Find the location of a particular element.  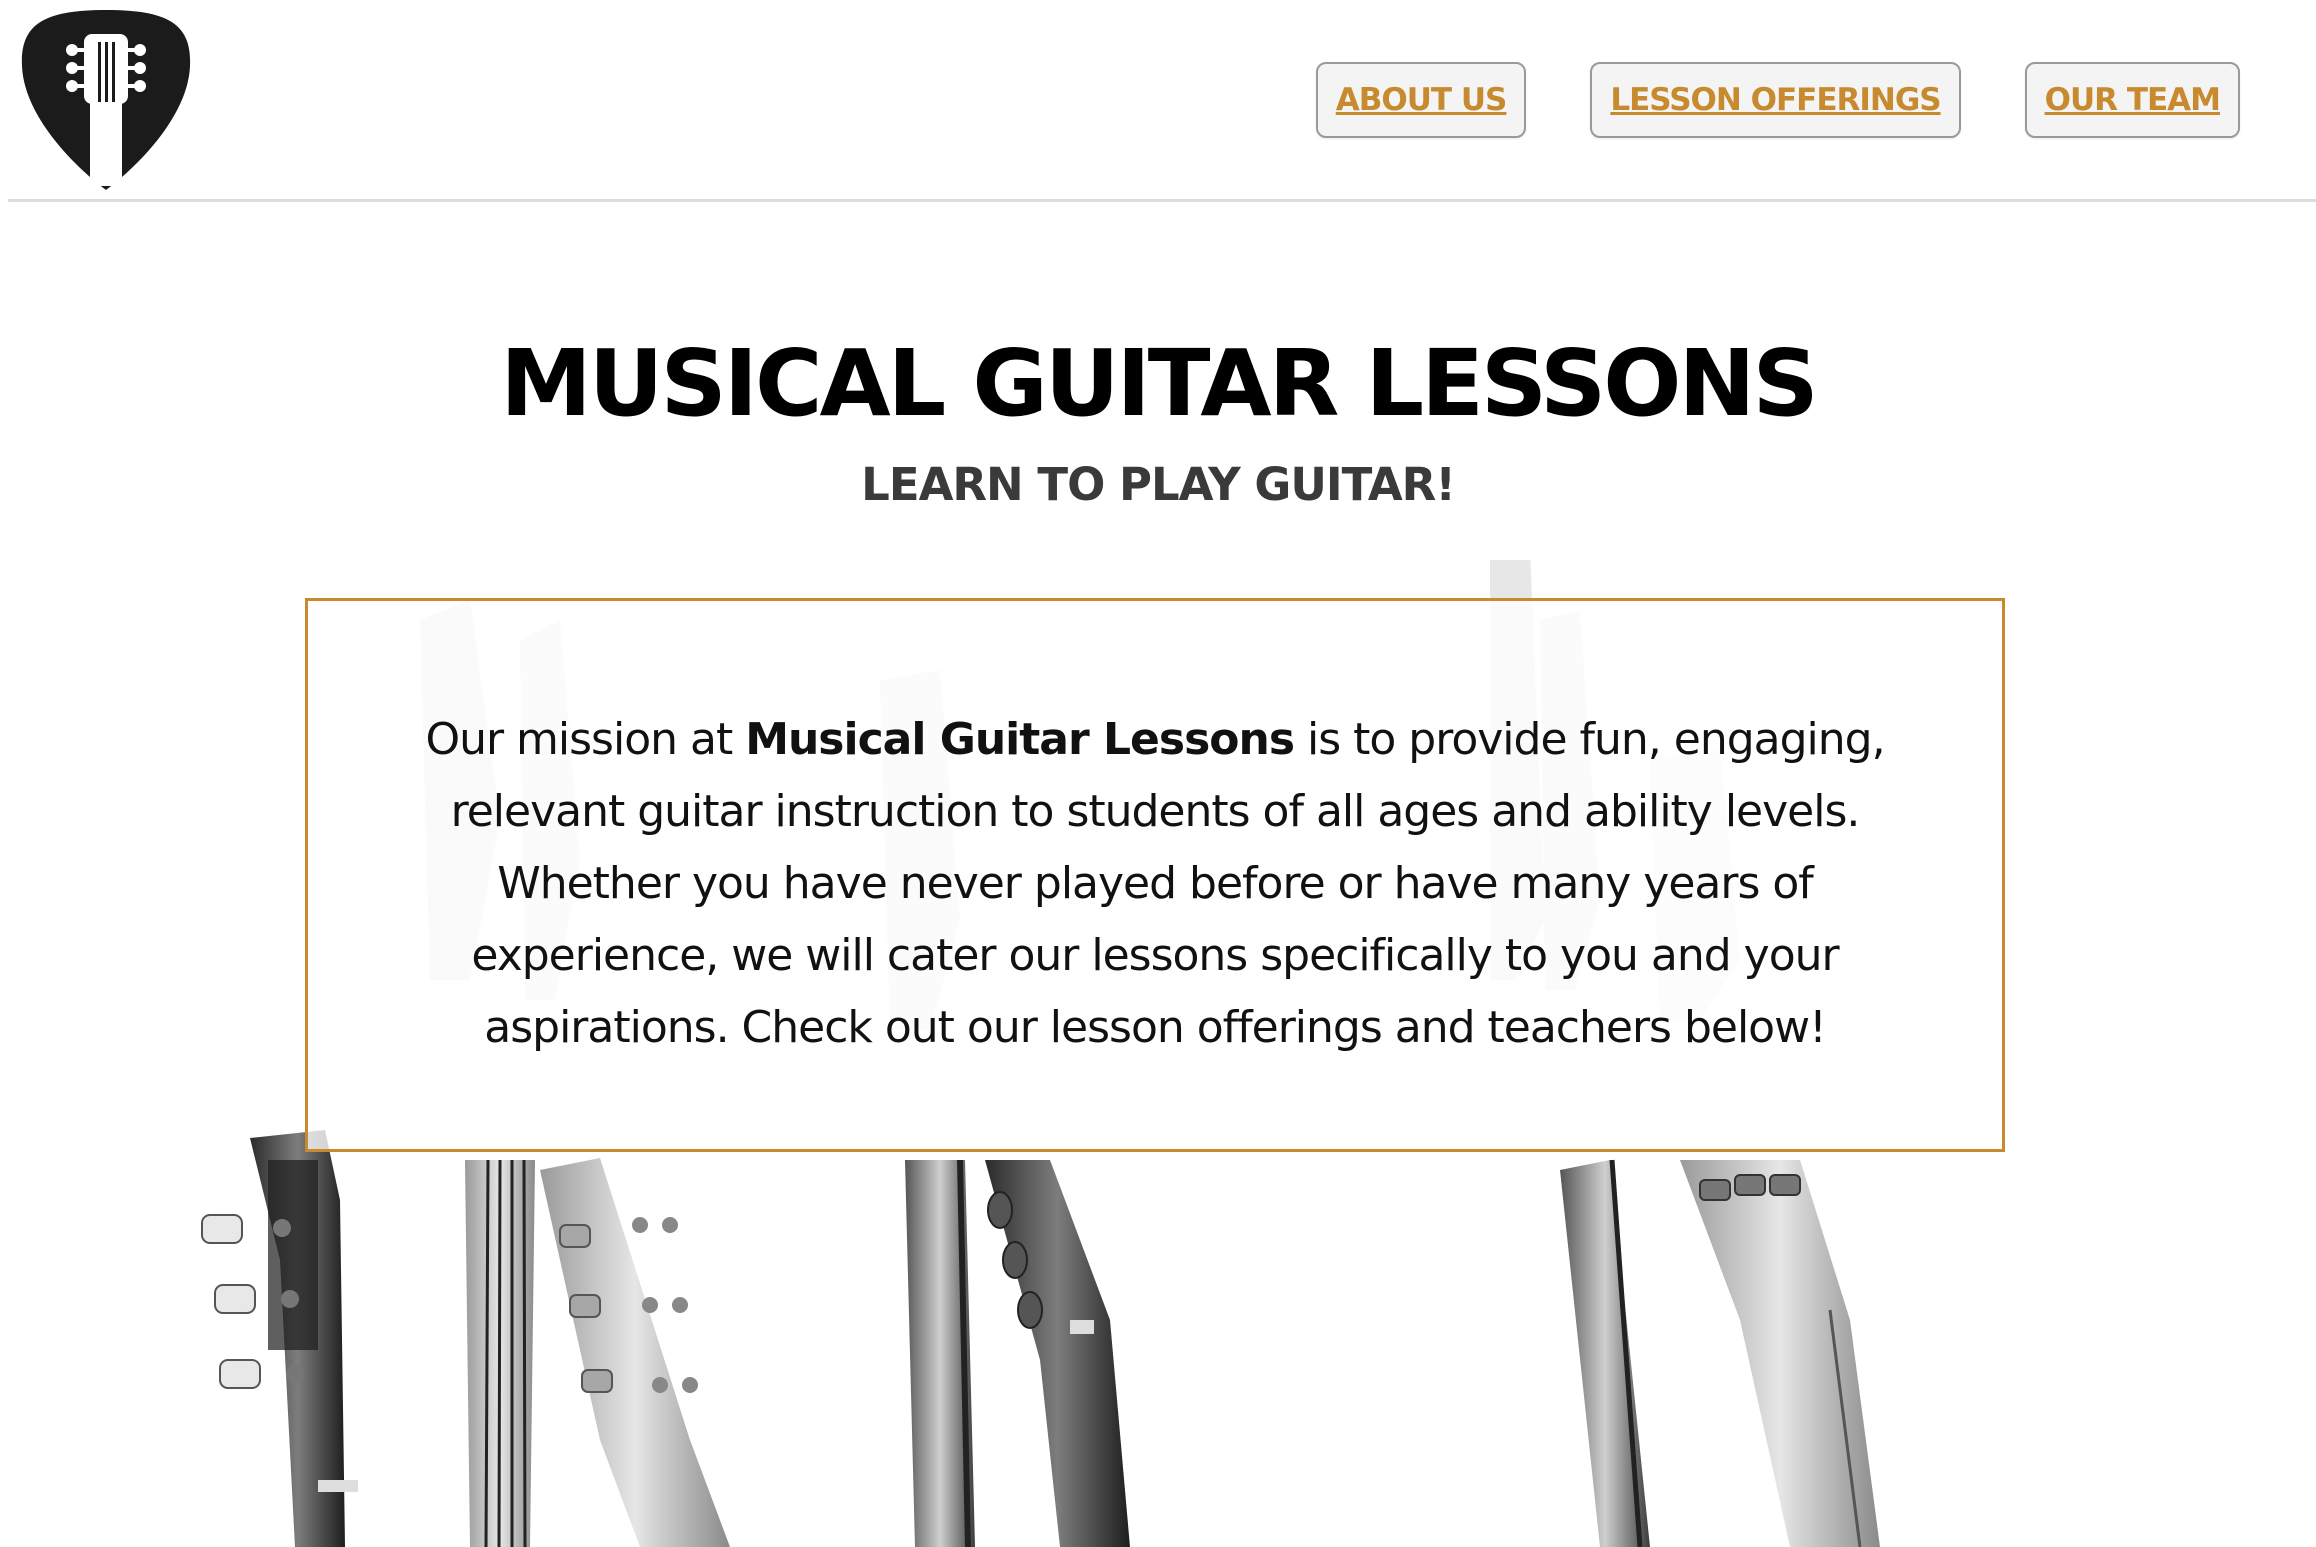

logo-link is located at coordinates (106, 99).